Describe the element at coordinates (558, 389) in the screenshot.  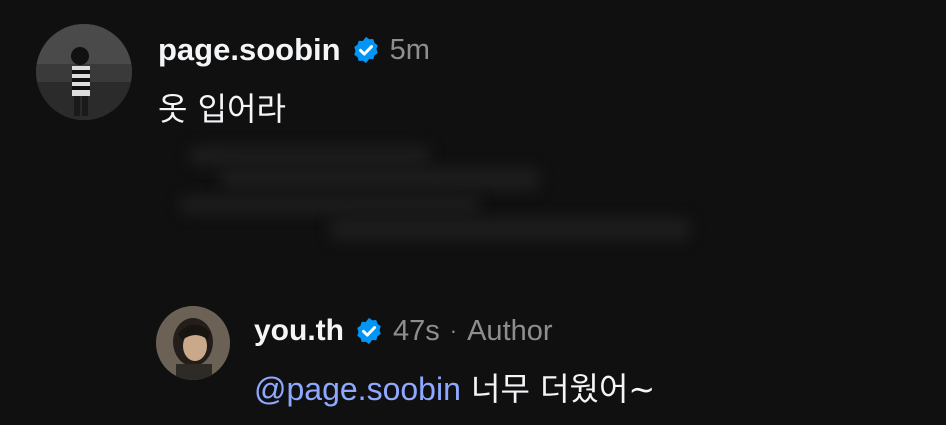
I see `reply-text: 너무 더웠어~` at that location.